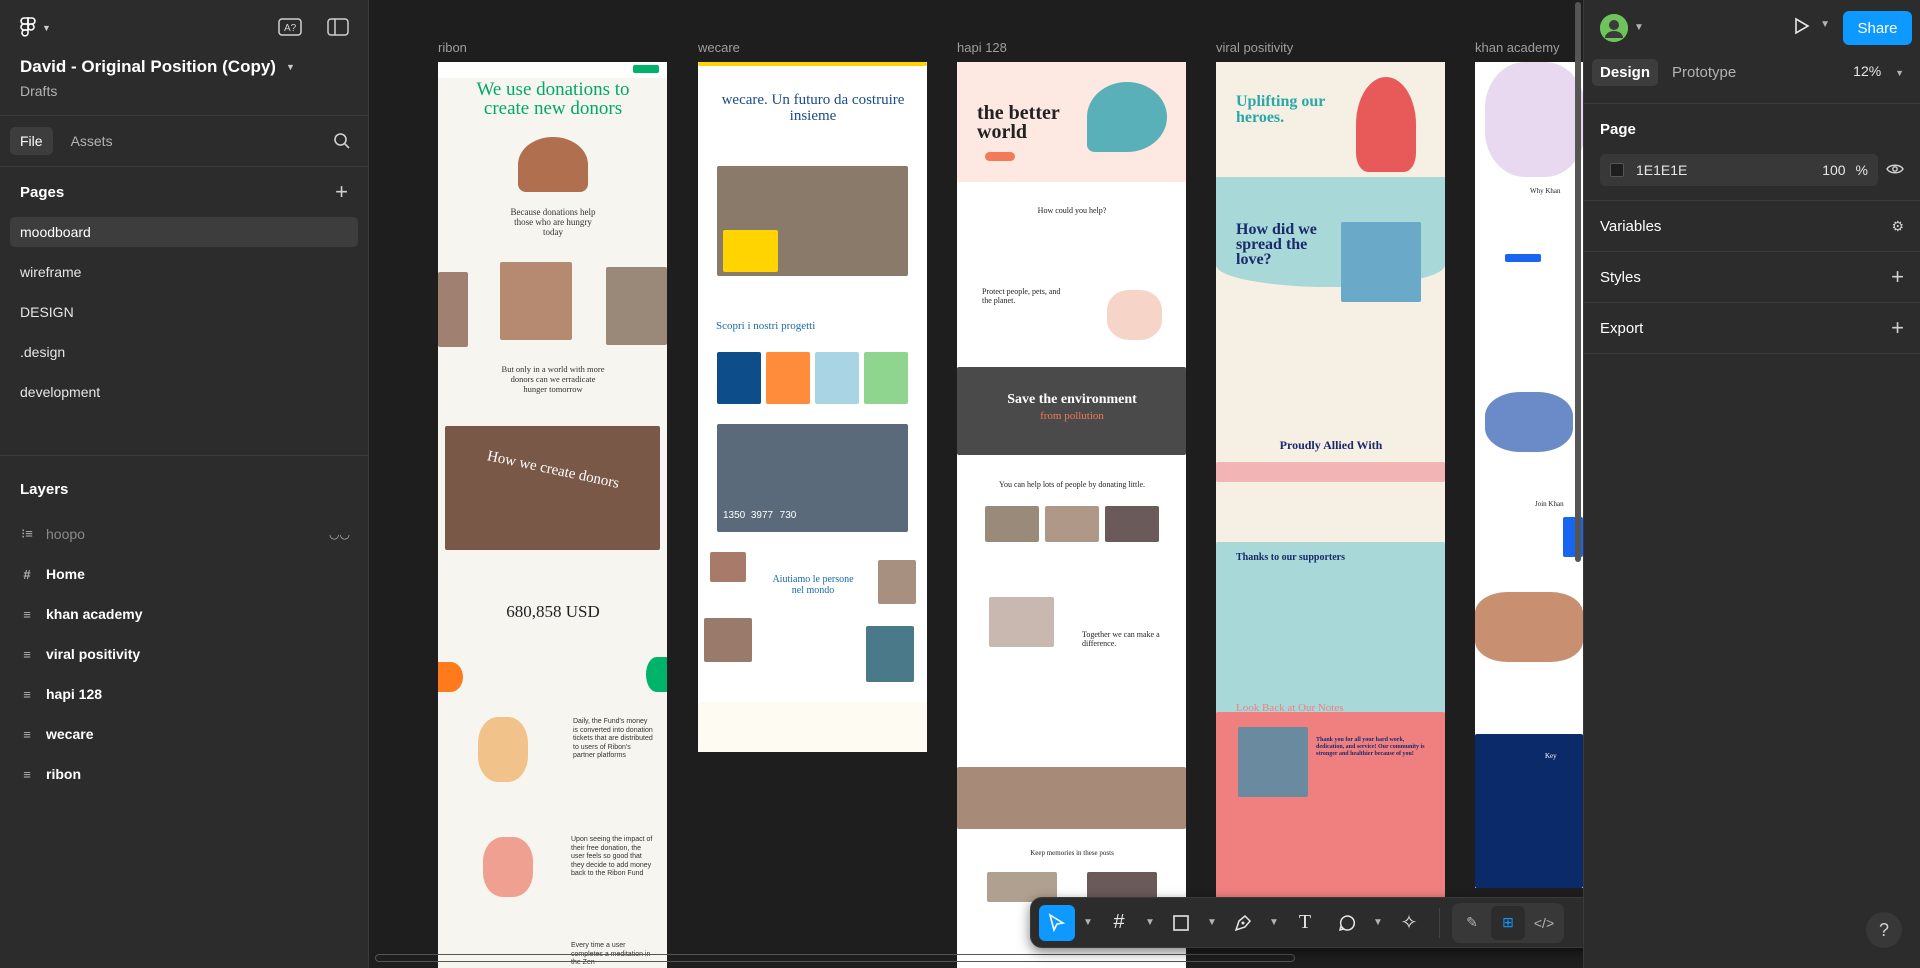  What do you see at coordinates (31, 141) in the screenshot?
I see `tab-file: File` at bounding box center [31, 141].